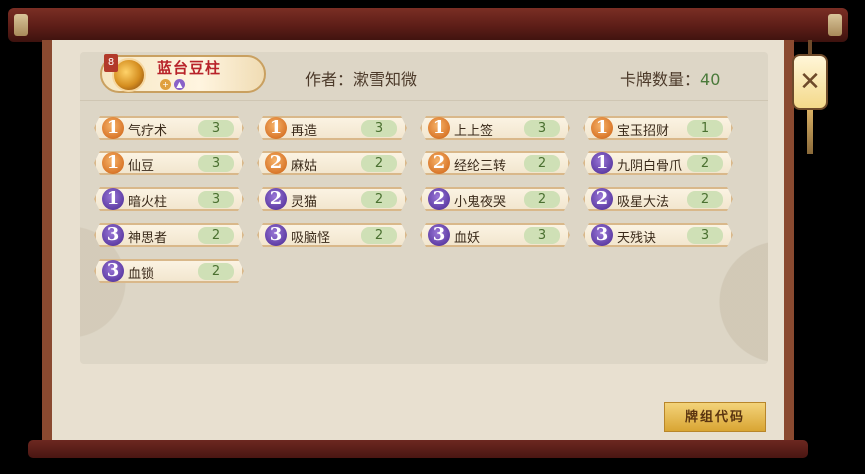 The image size is (865, 474). I want to click on card-entry: 3 血锁 2, so click(169, 271).